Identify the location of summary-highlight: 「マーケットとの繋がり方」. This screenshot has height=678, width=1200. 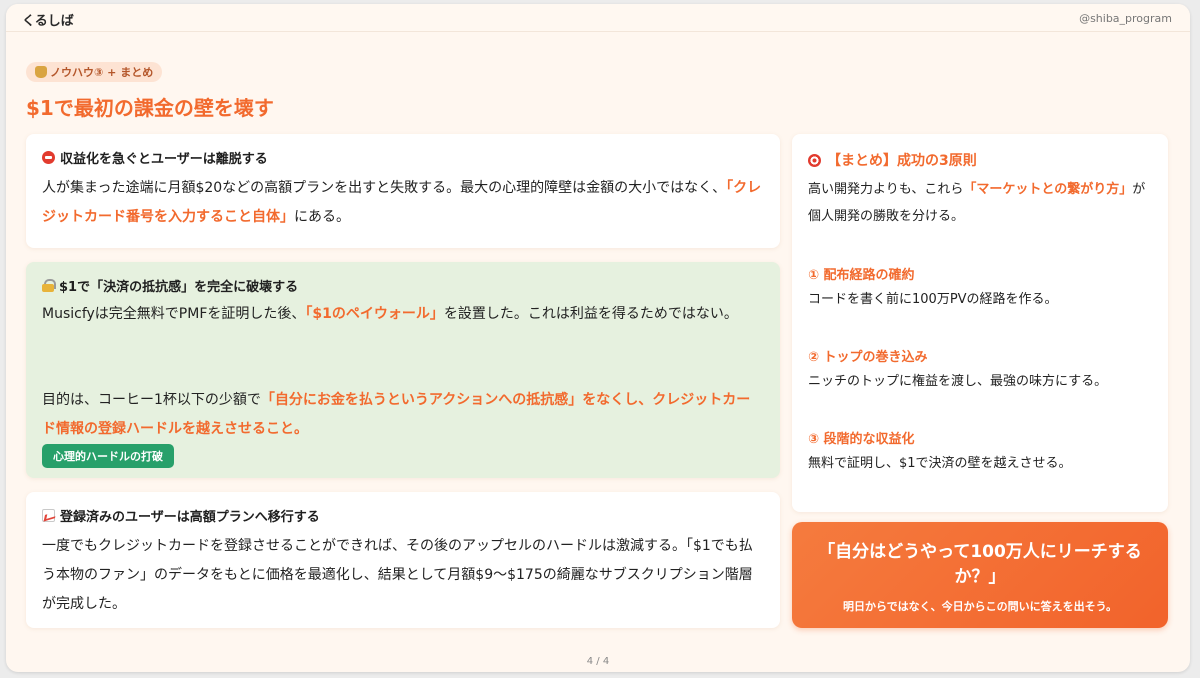
(1048, 189).